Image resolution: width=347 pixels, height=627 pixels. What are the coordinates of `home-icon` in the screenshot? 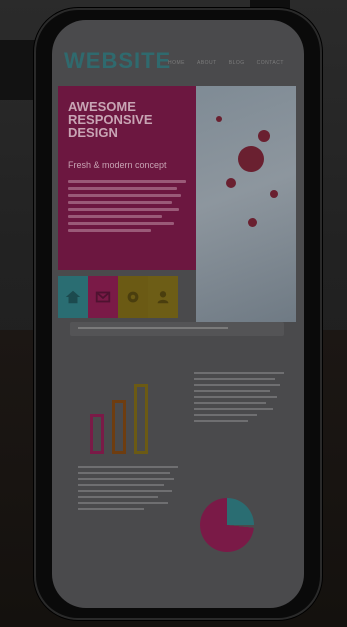 It's located at (73, 297).